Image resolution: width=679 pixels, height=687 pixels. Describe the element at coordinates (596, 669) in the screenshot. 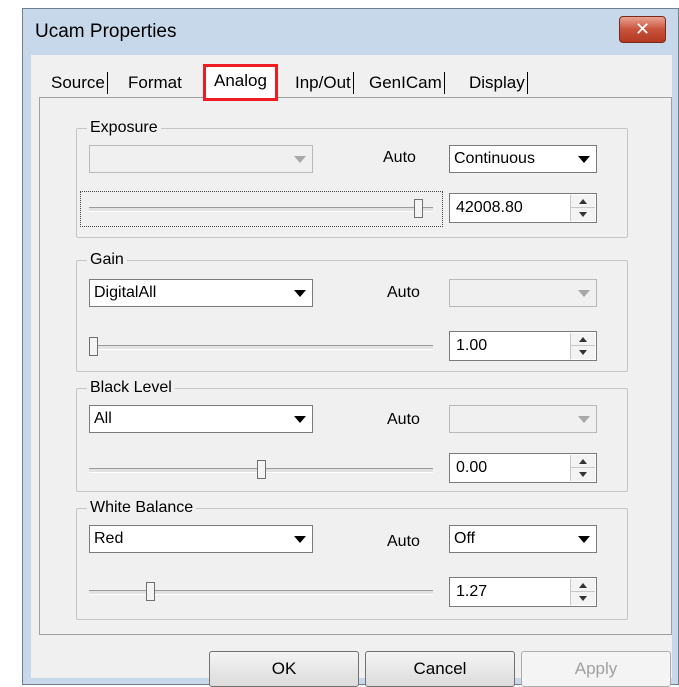

I see `apply-button: Apply` at that location.